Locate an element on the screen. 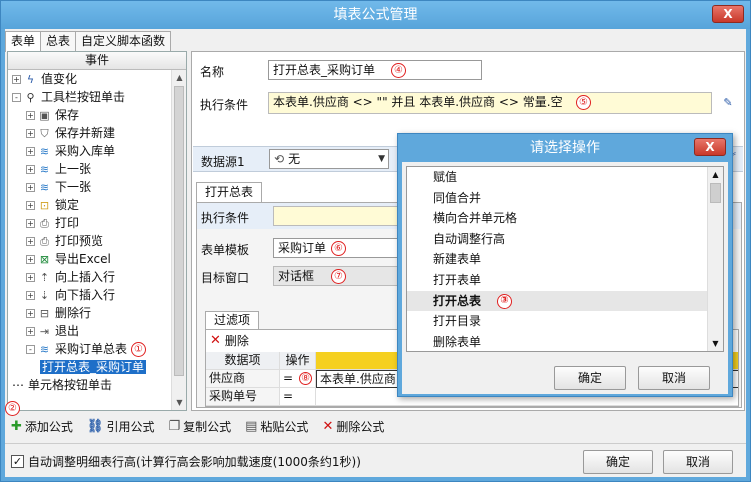 This screenshot has height=482, width=751. copy-formula-button: ❐ 复制公式 is located at coordinates (199, 426).